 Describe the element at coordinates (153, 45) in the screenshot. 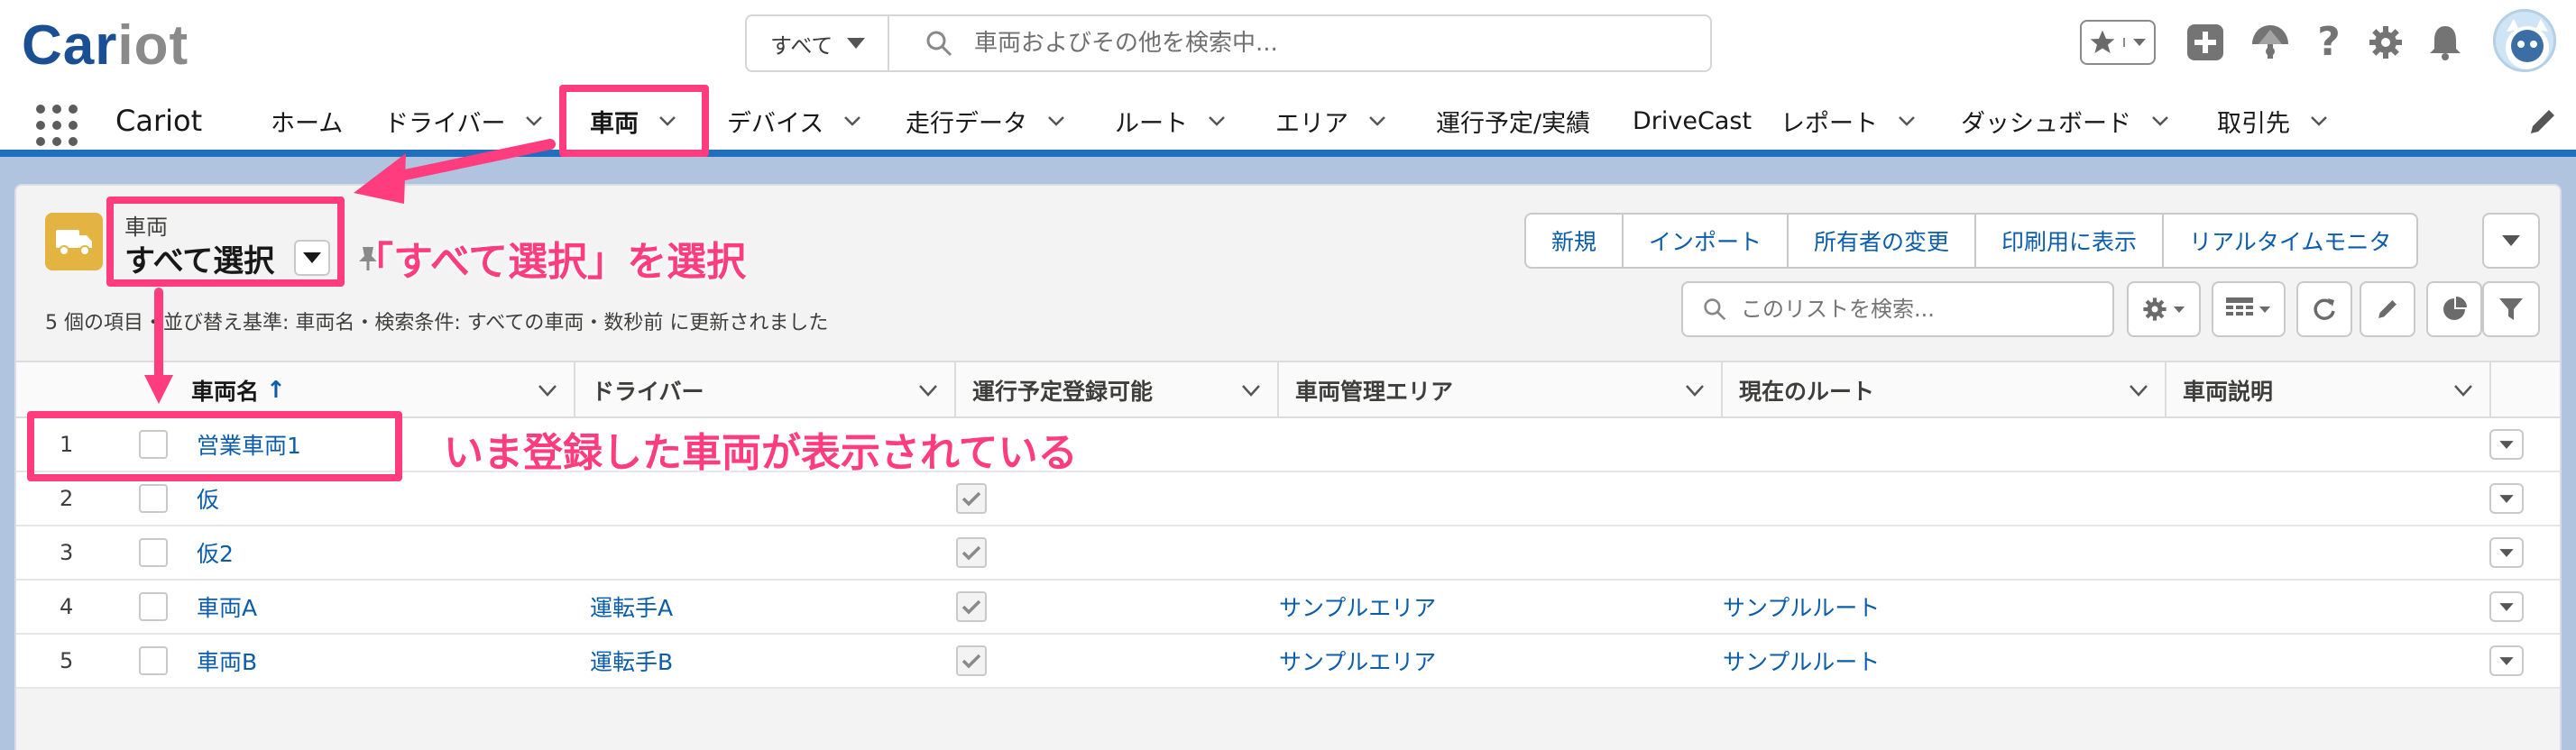

I see `logo-text-accent: iot` at that location.